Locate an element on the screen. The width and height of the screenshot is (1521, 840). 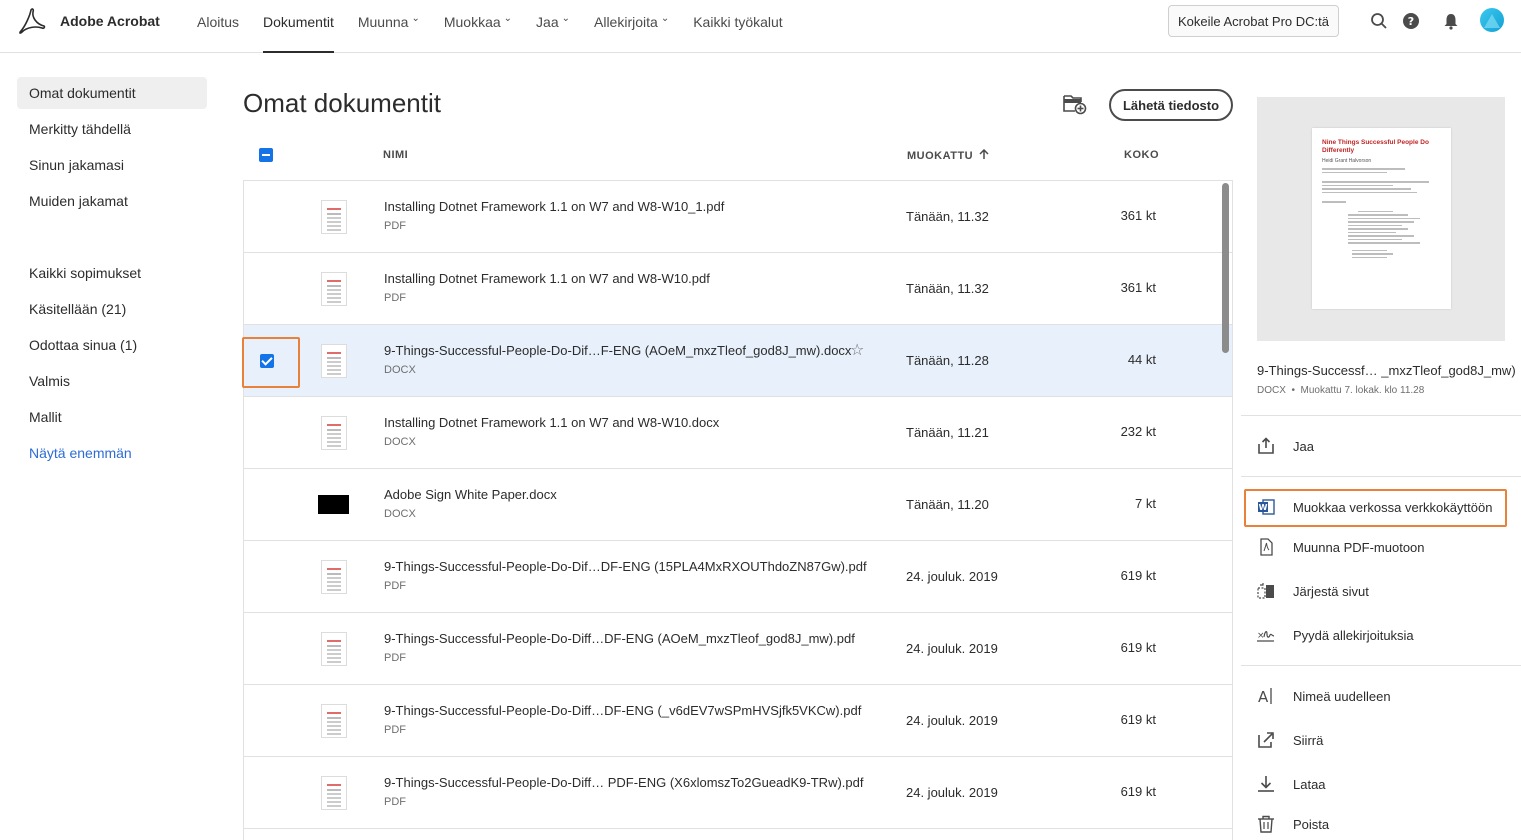
docx-thumbnail is located at coordinates (334, 433).